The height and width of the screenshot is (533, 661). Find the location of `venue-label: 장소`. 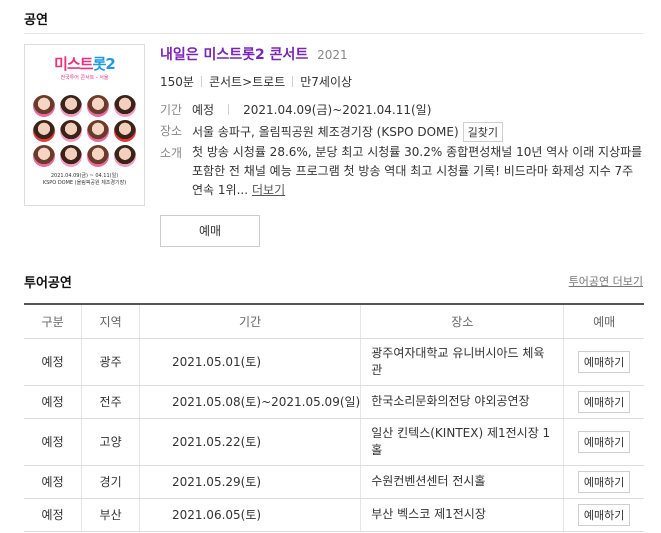

venue-label: 장소 is located at coordinates (171, 131).